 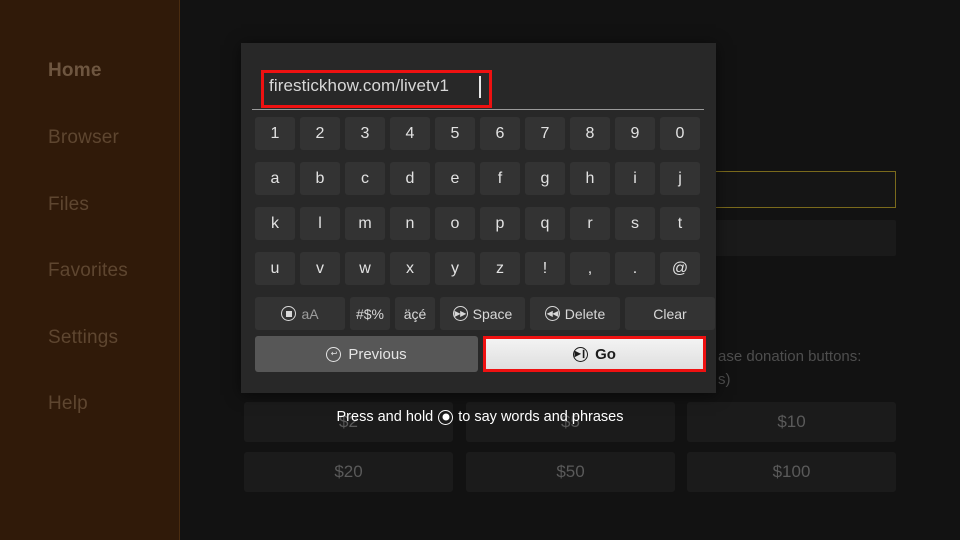 I want to click on key-period: ., so click(x=635, y=268).